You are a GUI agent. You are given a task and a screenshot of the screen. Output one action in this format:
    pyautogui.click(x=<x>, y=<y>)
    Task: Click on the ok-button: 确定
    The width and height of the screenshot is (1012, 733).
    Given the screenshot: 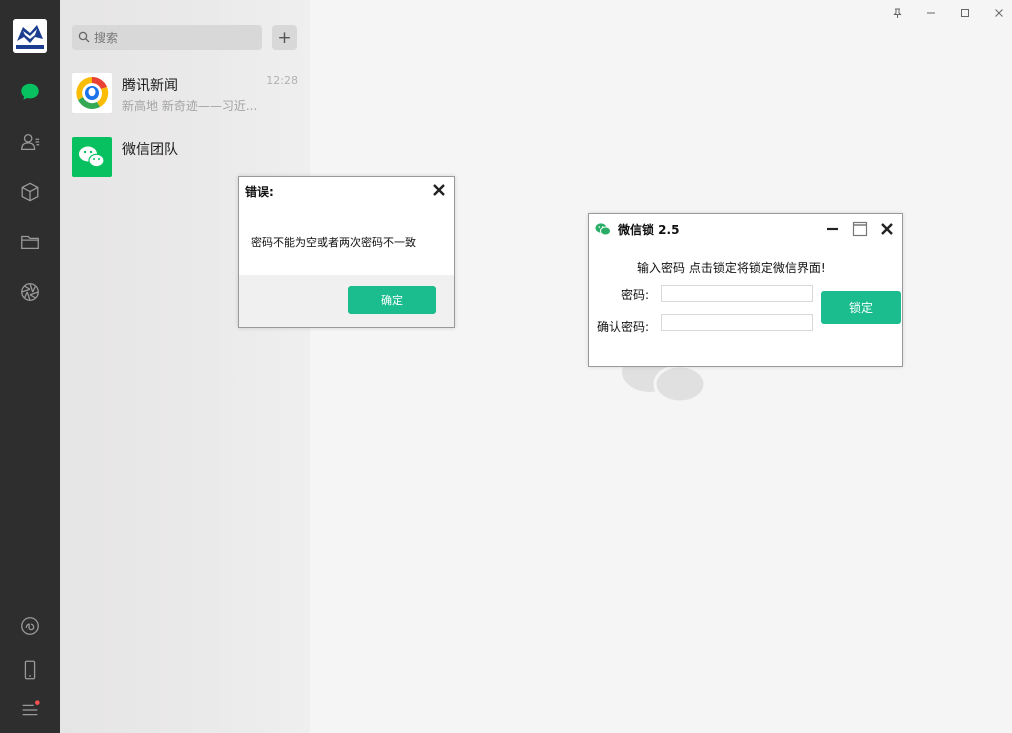 What is the action you would take?
    pyautogui.click(x=392, y=300)
    